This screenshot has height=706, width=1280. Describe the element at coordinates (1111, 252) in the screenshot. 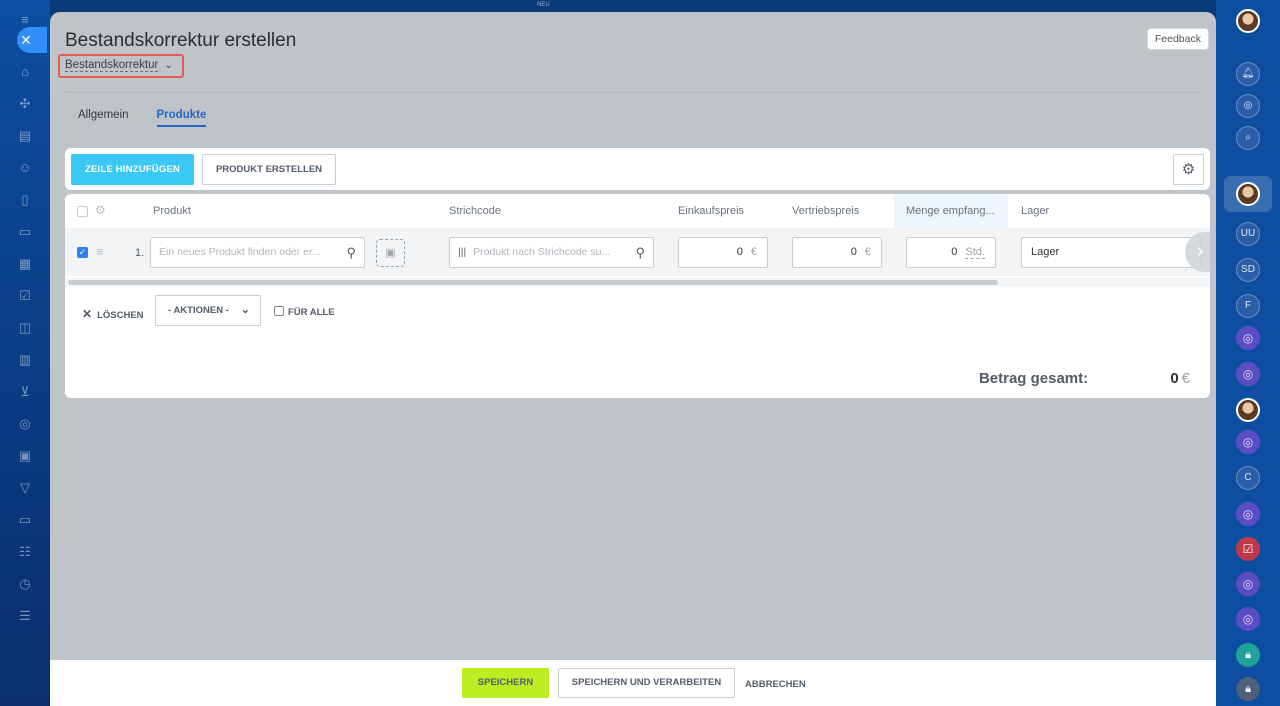

I see `store-select: Lager` at that location.